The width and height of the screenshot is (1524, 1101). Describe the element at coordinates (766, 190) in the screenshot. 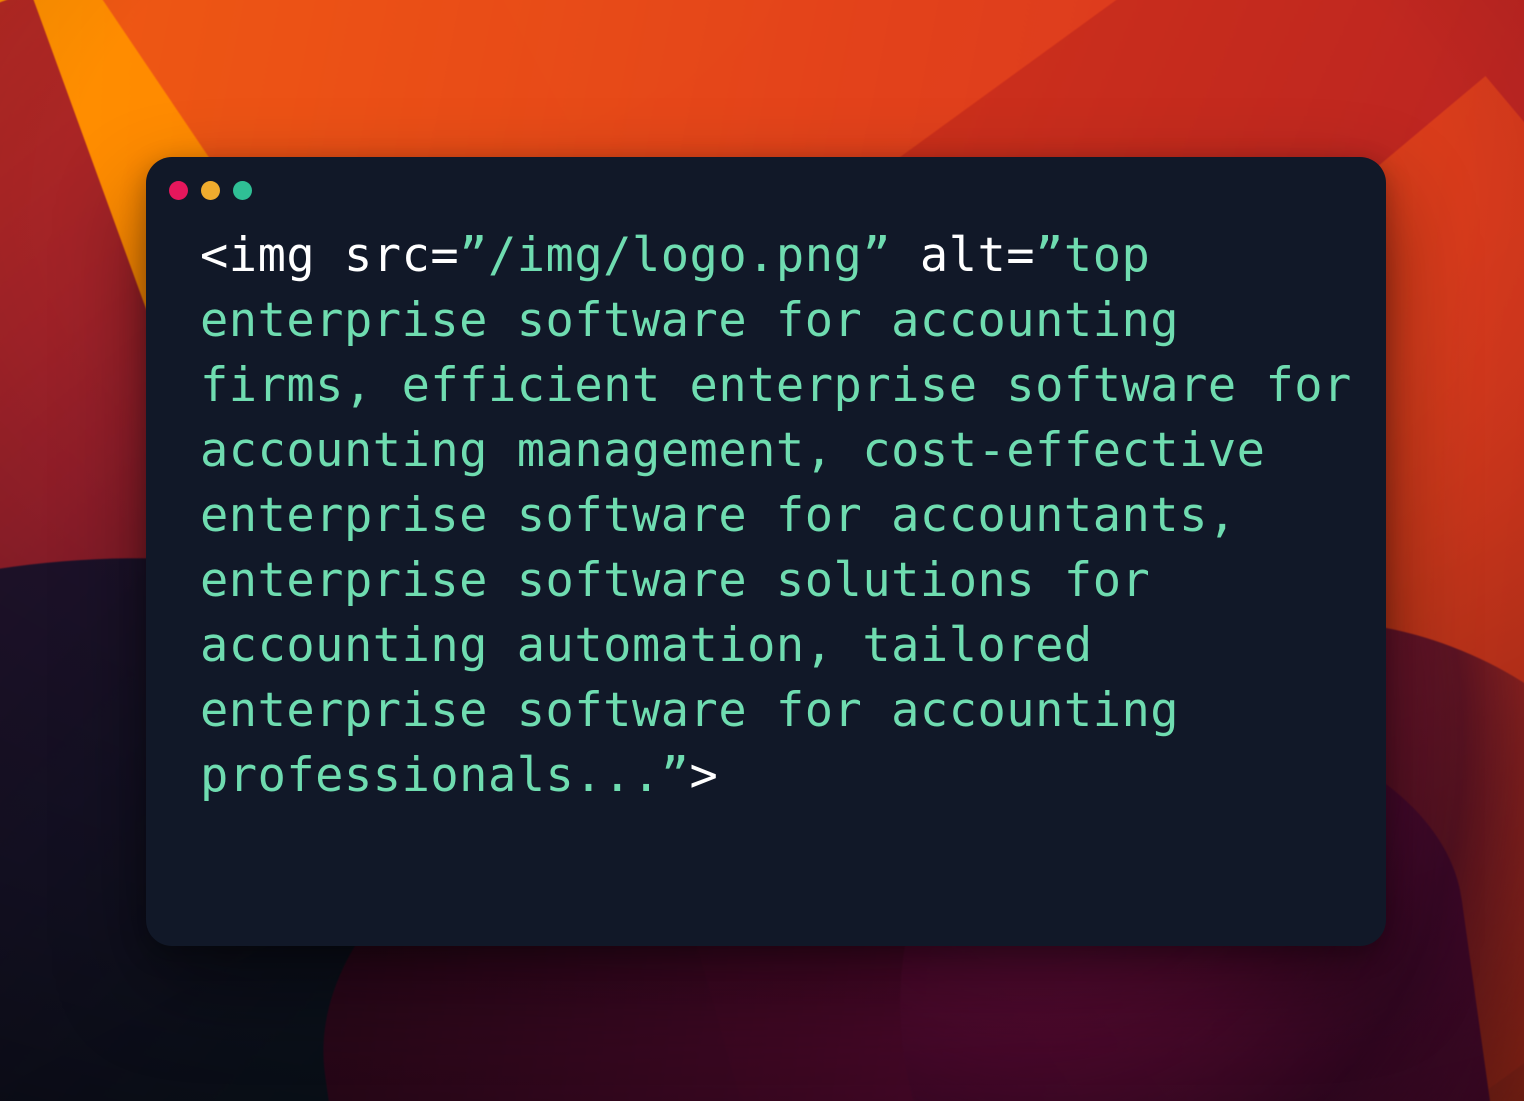

I see `window-titlebar` at that location.